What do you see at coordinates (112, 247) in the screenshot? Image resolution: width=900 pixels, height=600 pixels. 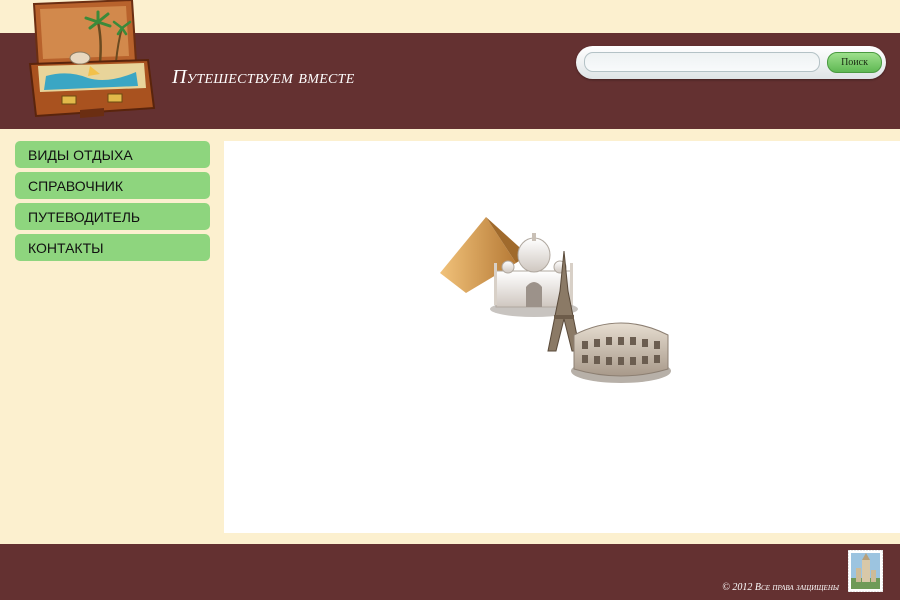 I see `sidebar-item-contacts: Контакты` at bounding box center [112, 247].